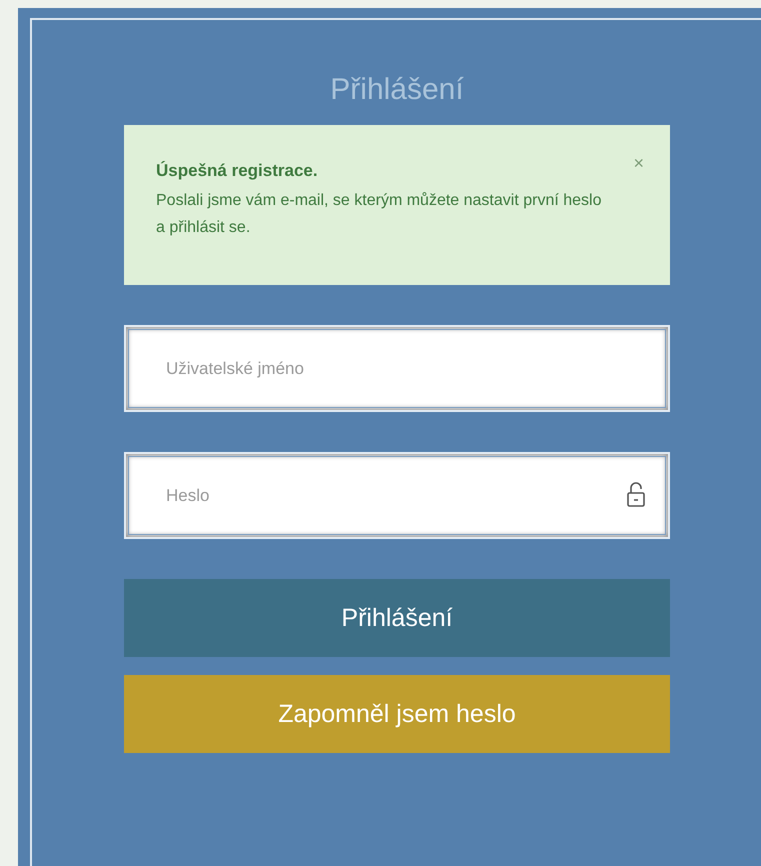 This screenshot has width=761, height=866. I want to click on close-button: ×, so click(638, 163).